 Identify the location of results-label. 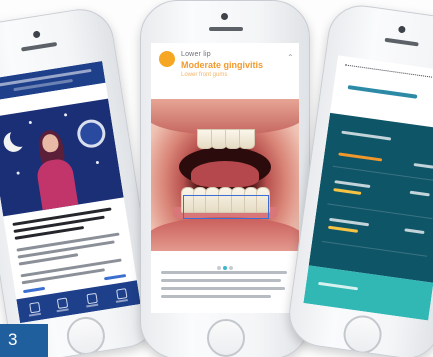
(366, 135).